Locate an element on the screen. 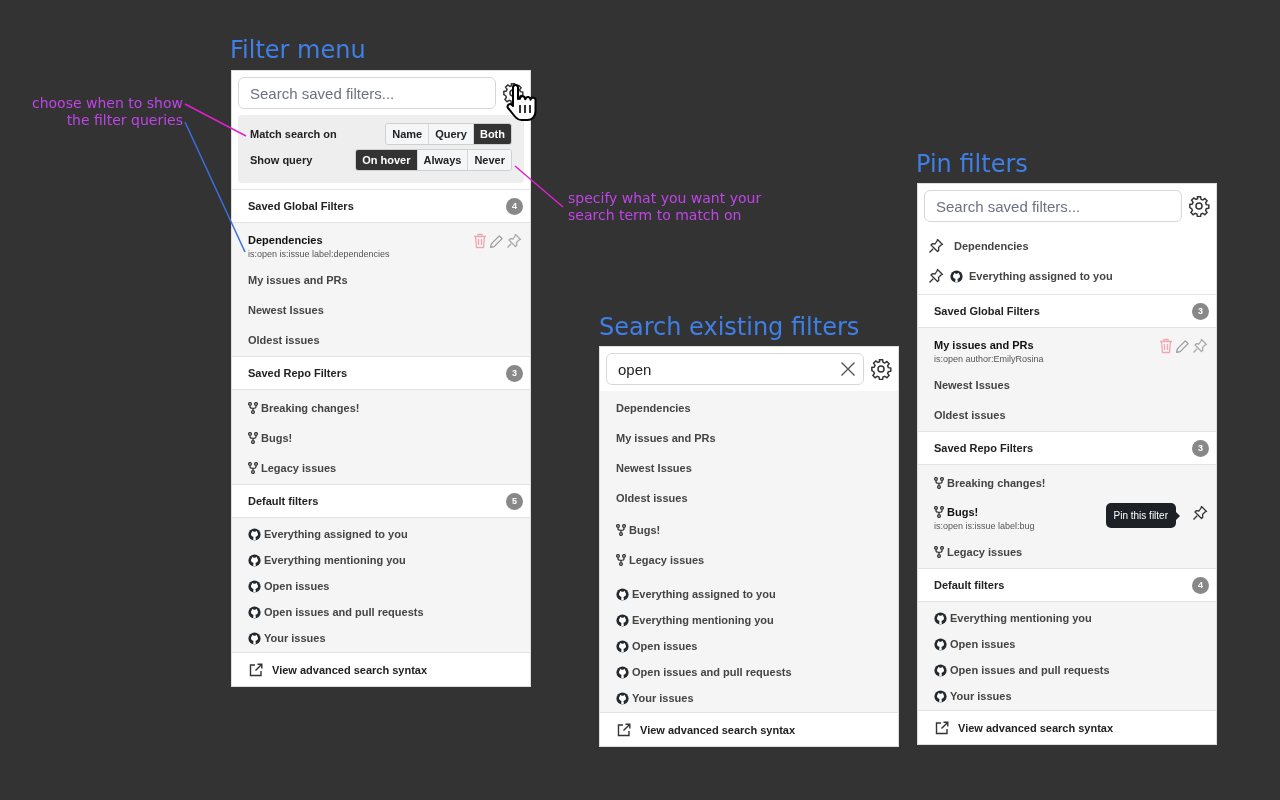 This screenshot has height=800, width=1280. option-button: Never is located at coordinates (489, 160).